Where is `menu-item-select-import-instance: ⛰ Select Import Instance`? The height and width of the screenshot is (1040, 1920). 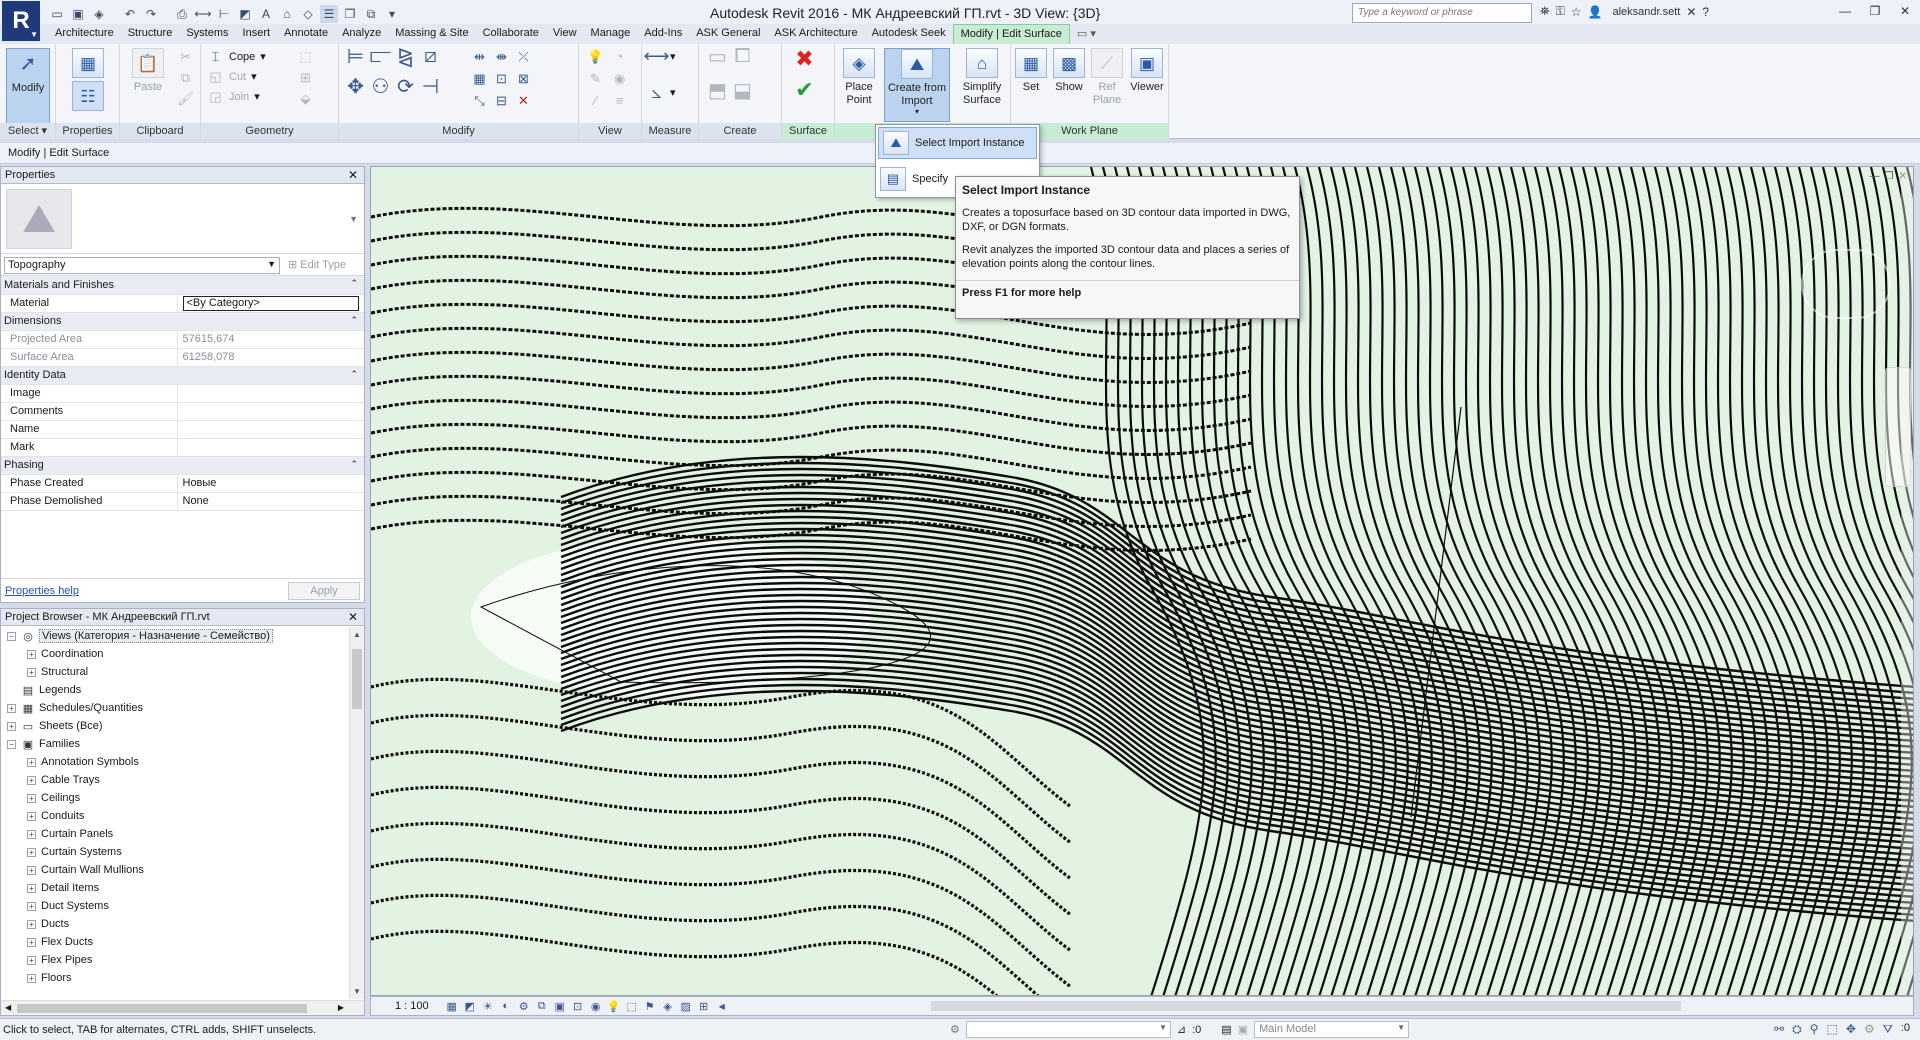 menu-item-select-import-instance: ⛰ Select Import Instance is located at coordinates (957, 143).